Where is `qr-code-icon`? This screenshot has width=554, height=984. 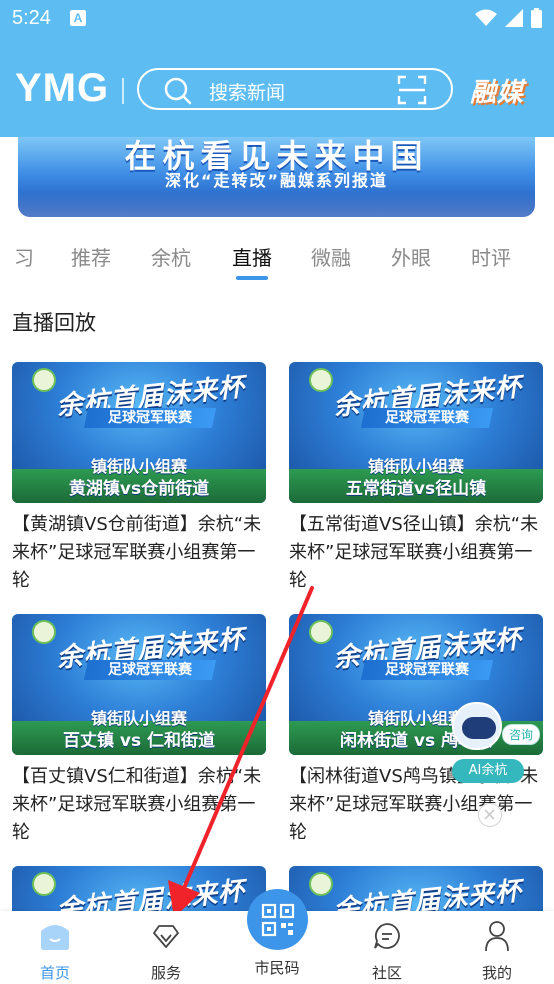
qr-code-icon is located at coordinates (277, 919).